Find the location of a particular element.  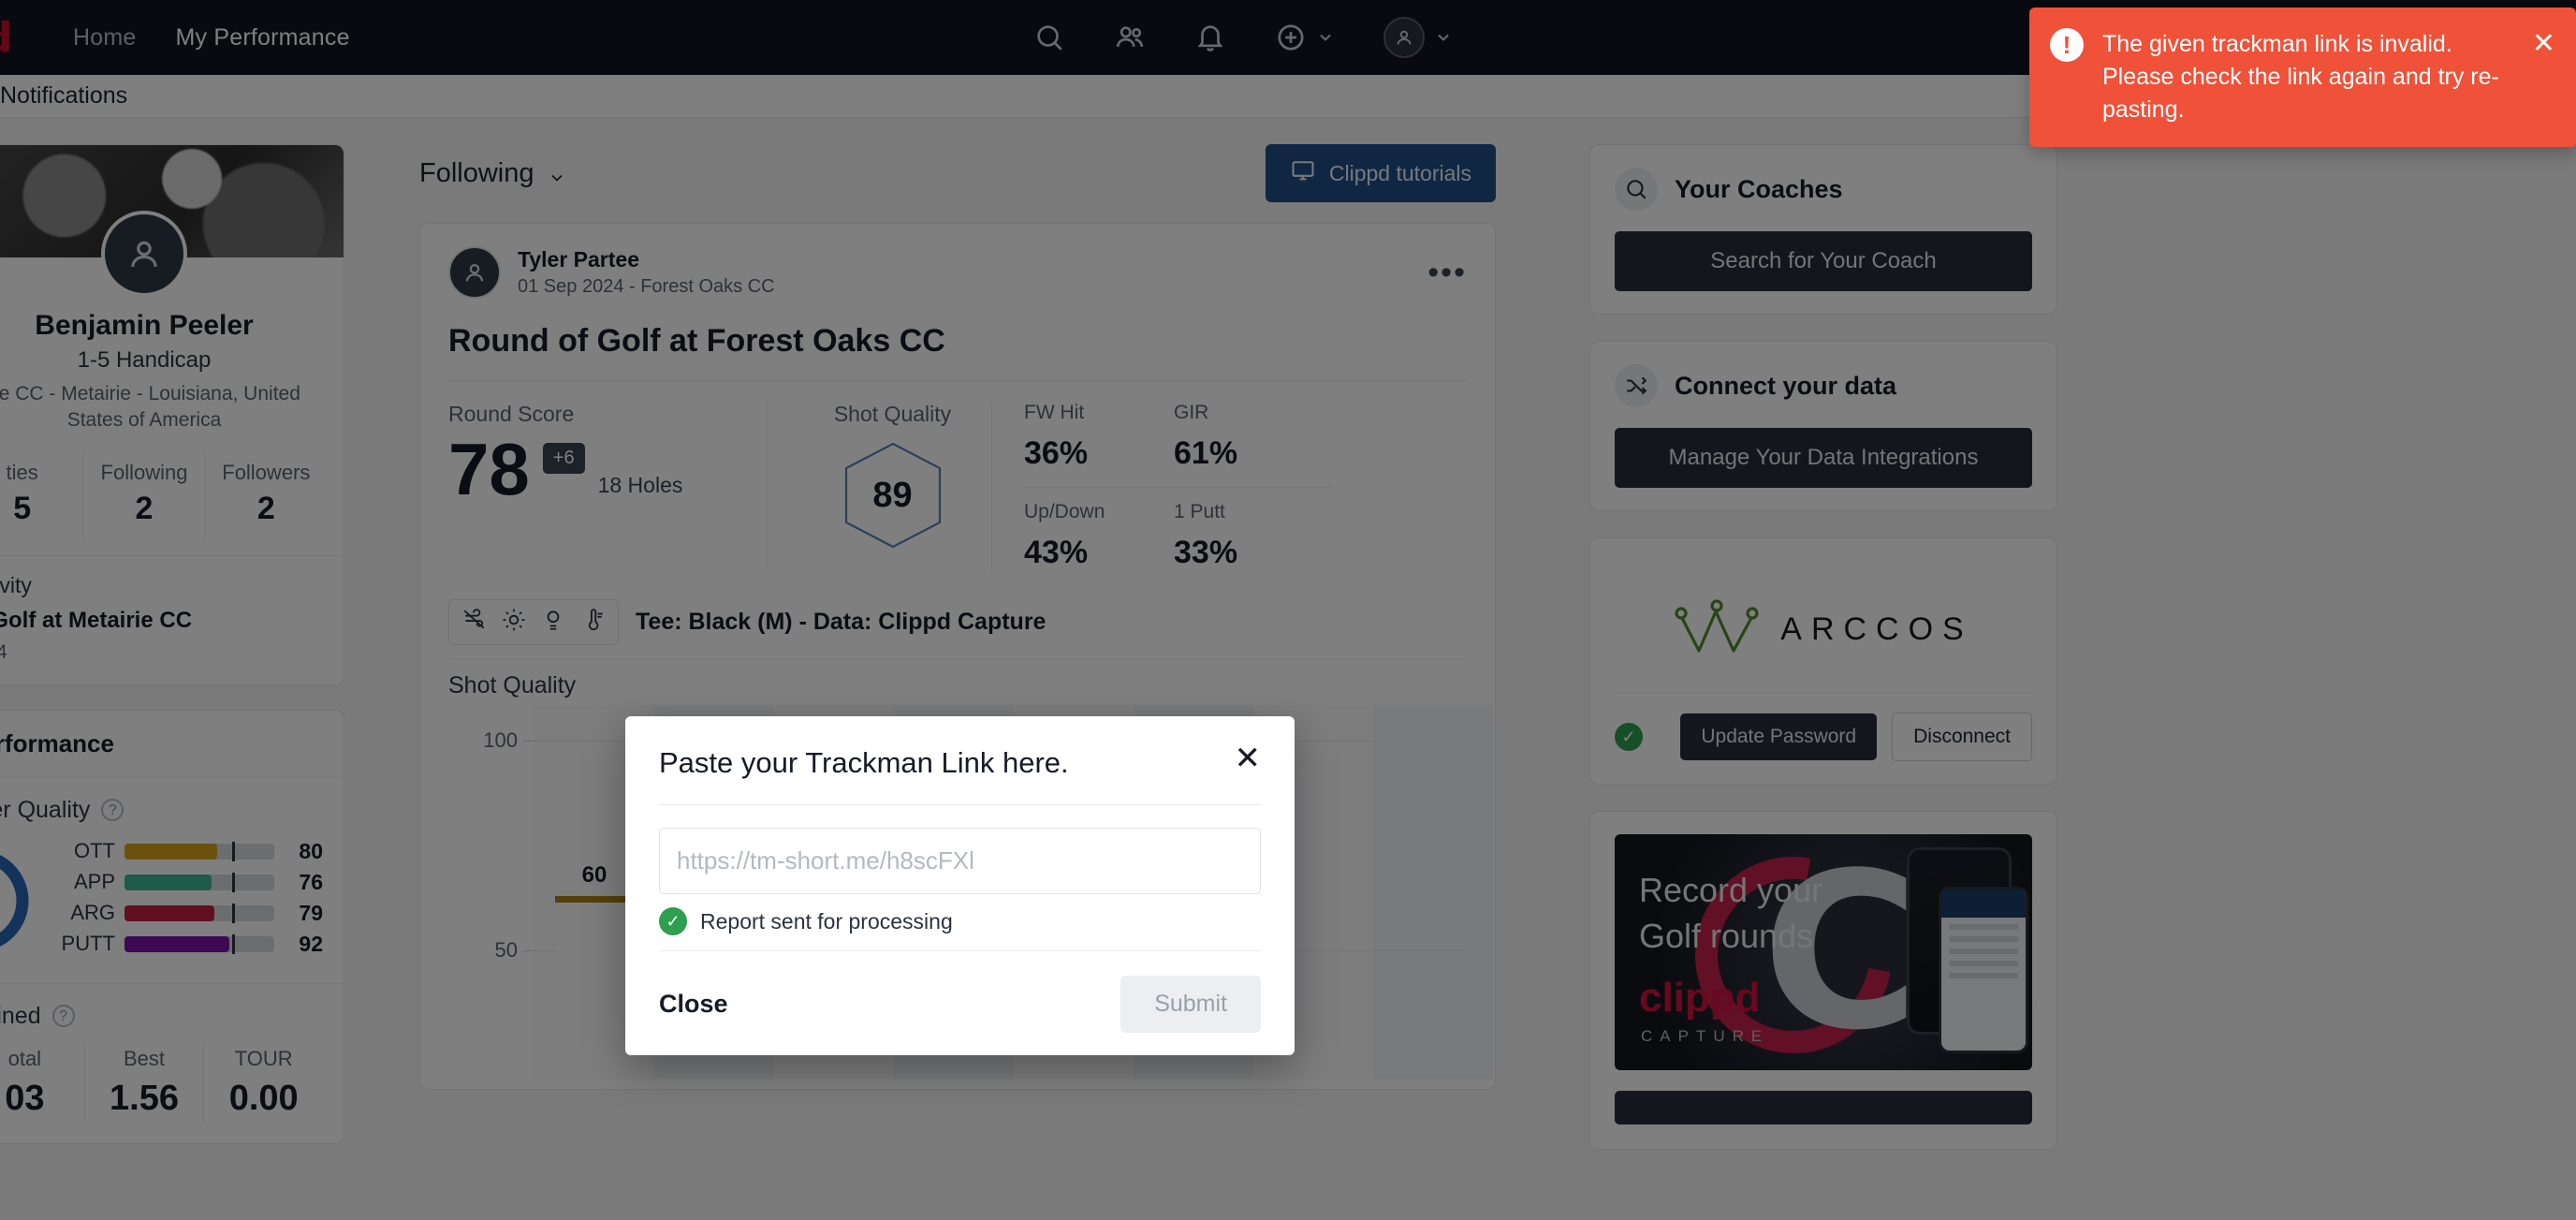

modal-header: Paste your Trackman Link here. ✕ is located at coordinates (960, 760).